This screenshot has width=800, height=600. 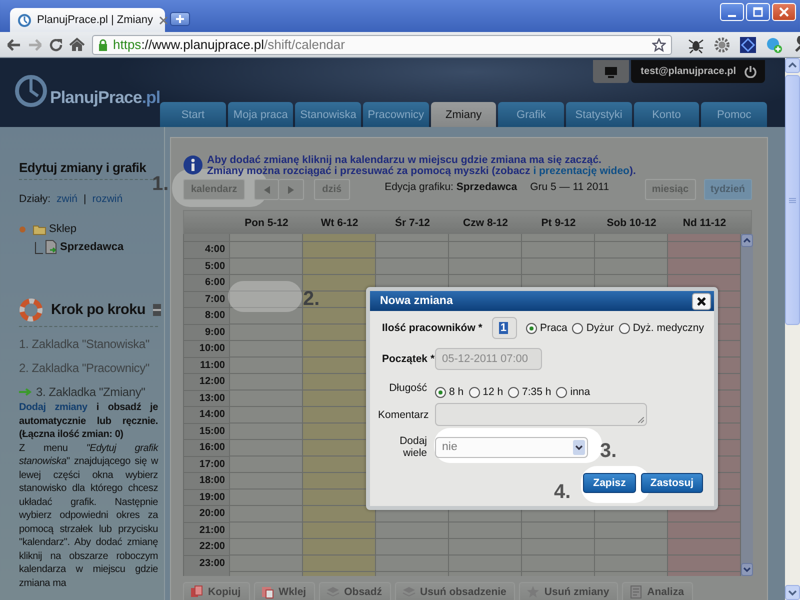 I want to click on help-text: Z menu "Edytuj grafik stanowiska" znajdującego się w lewej części okna wybierz stanowisko dla którego chcesz układać grafik. Następnie wybierz odpowiedni okres za pomocą strzałek lub przycisku "kalendarz". Aby dodać zmianę kliknij na obszarze roboczym kalendarza w miejscu gdzie zmiana ma, so click(x=88, y=516).